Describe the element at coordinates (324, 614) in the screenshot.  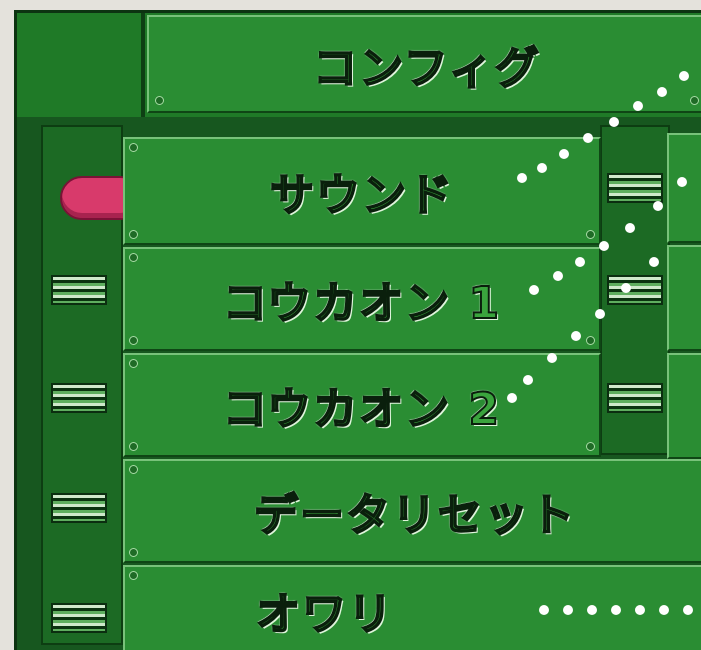
I see `menu-item-label: オワリ` at that location.